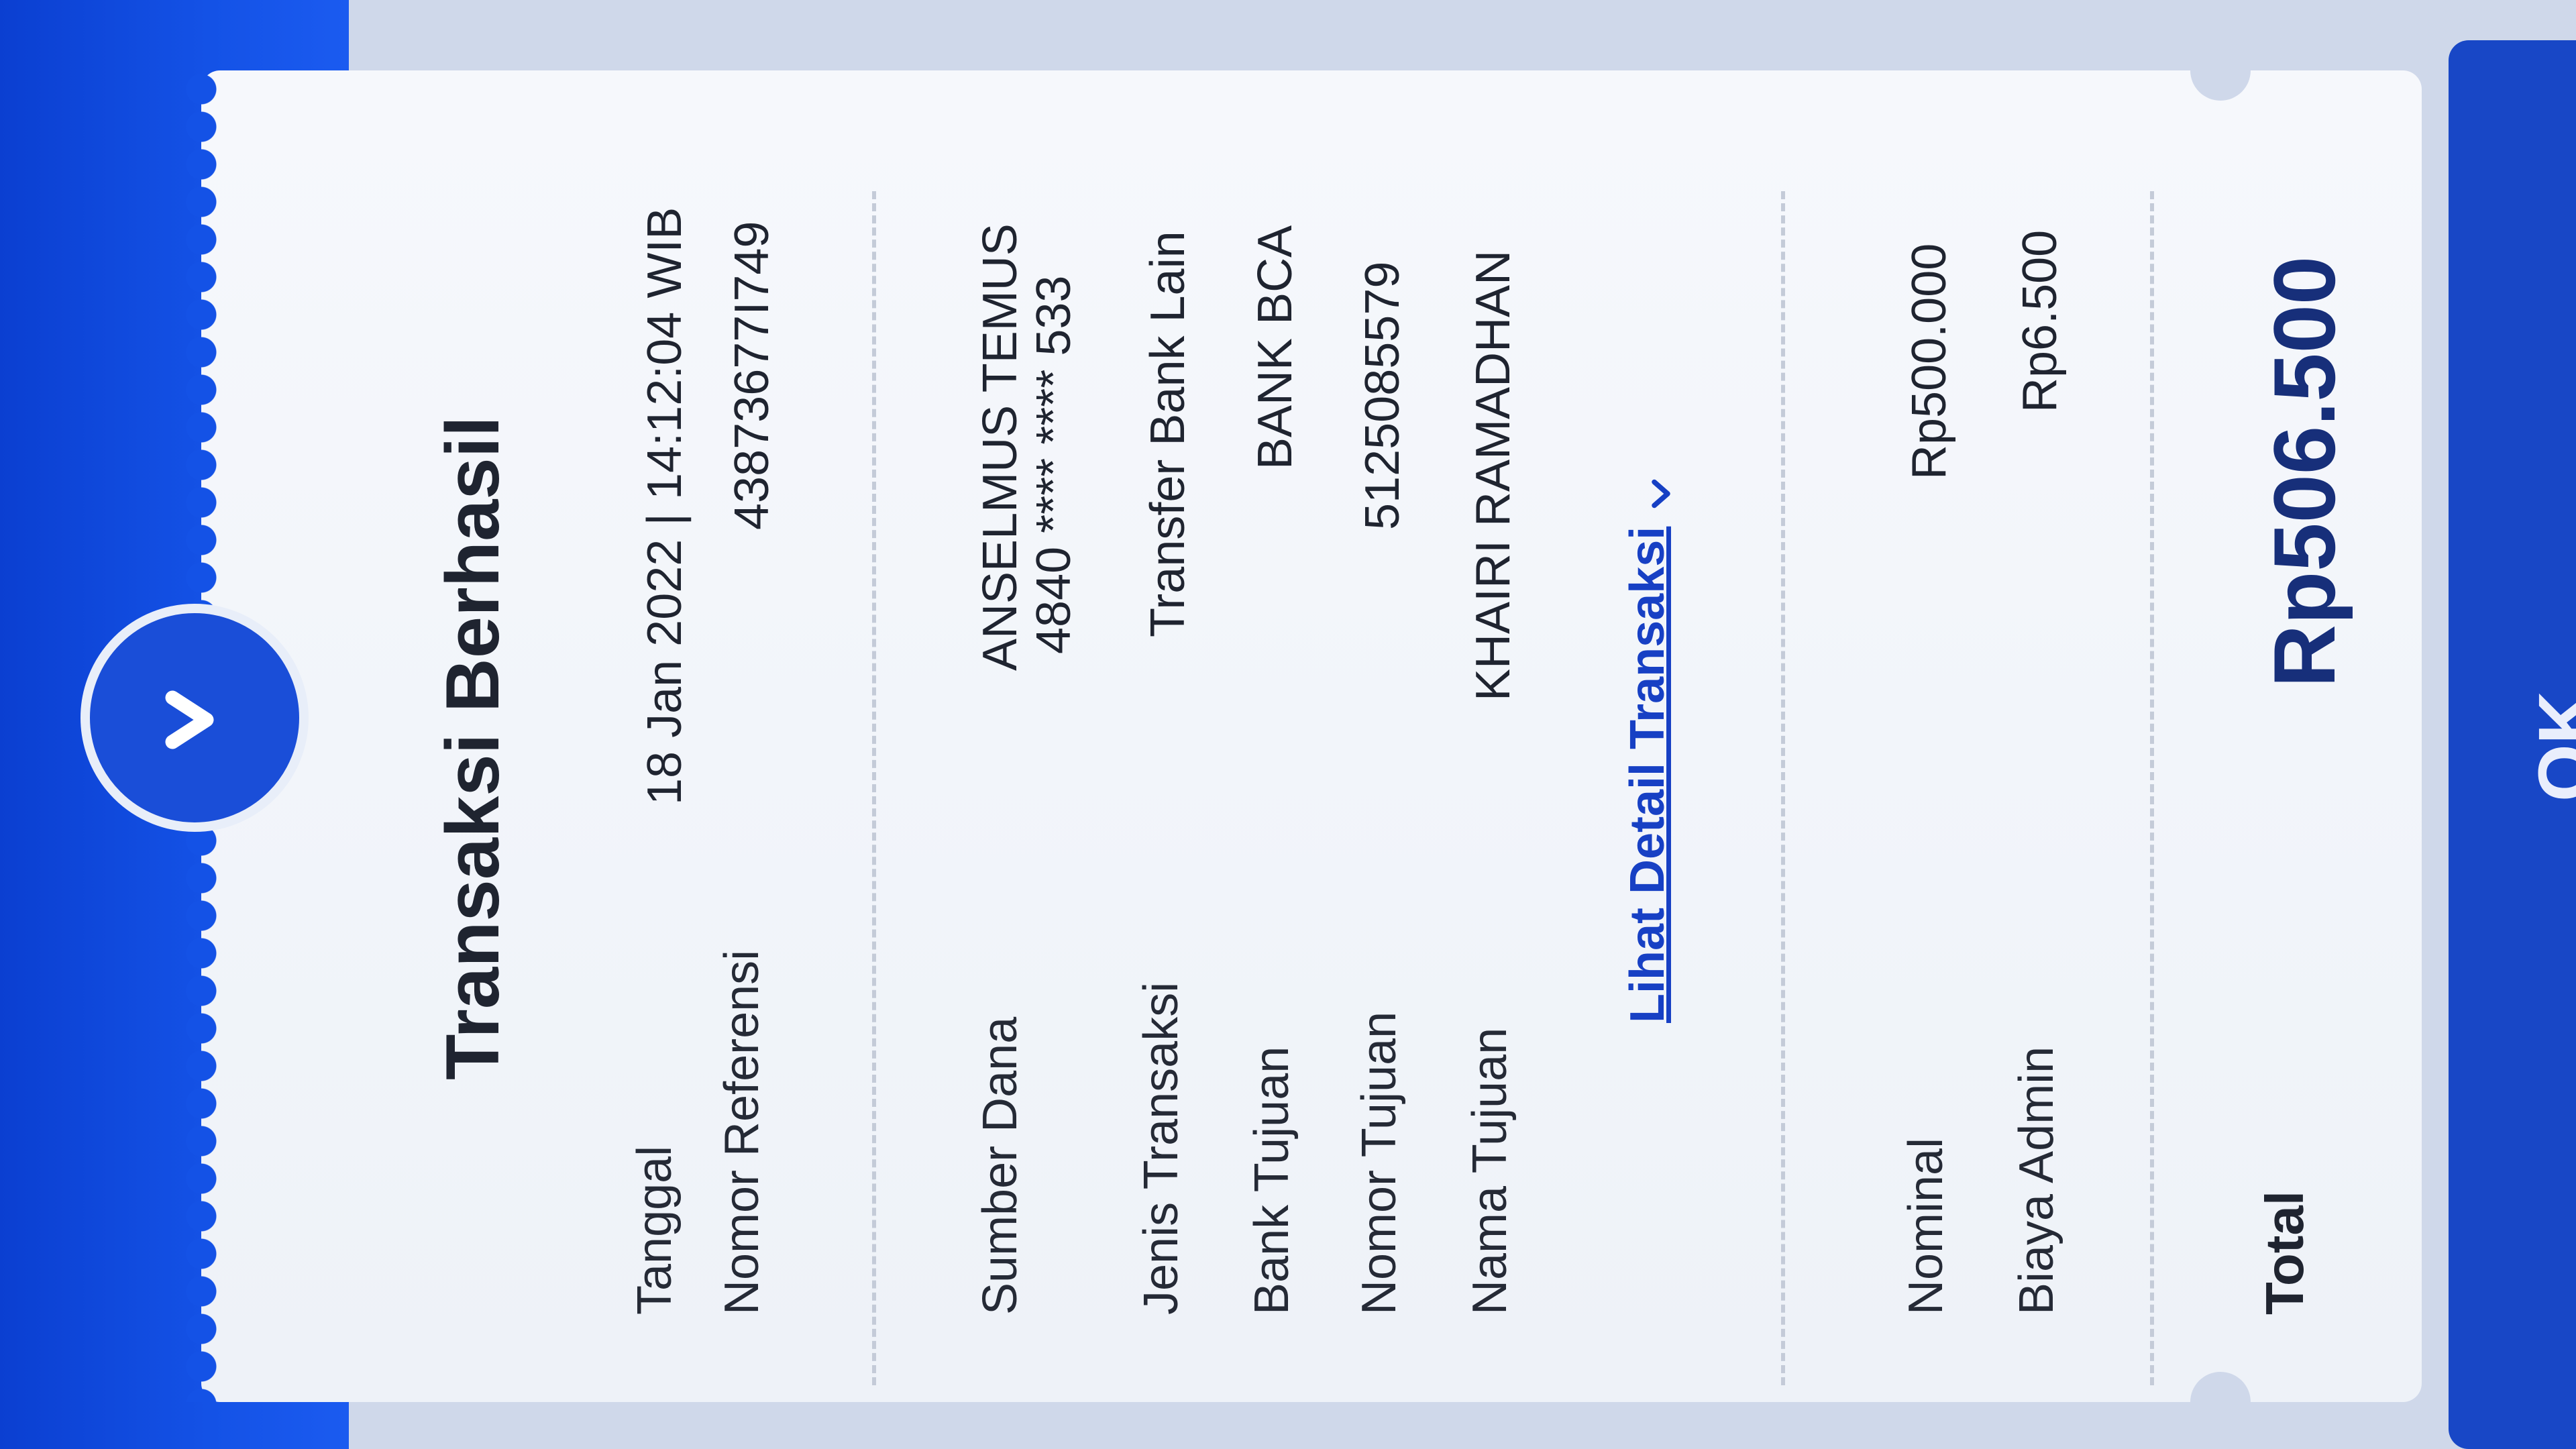  Describe the element at coordinates (1275, 347) in the screenshot. I see `row-value-bank-tujuan: BANK BCA` at that location.